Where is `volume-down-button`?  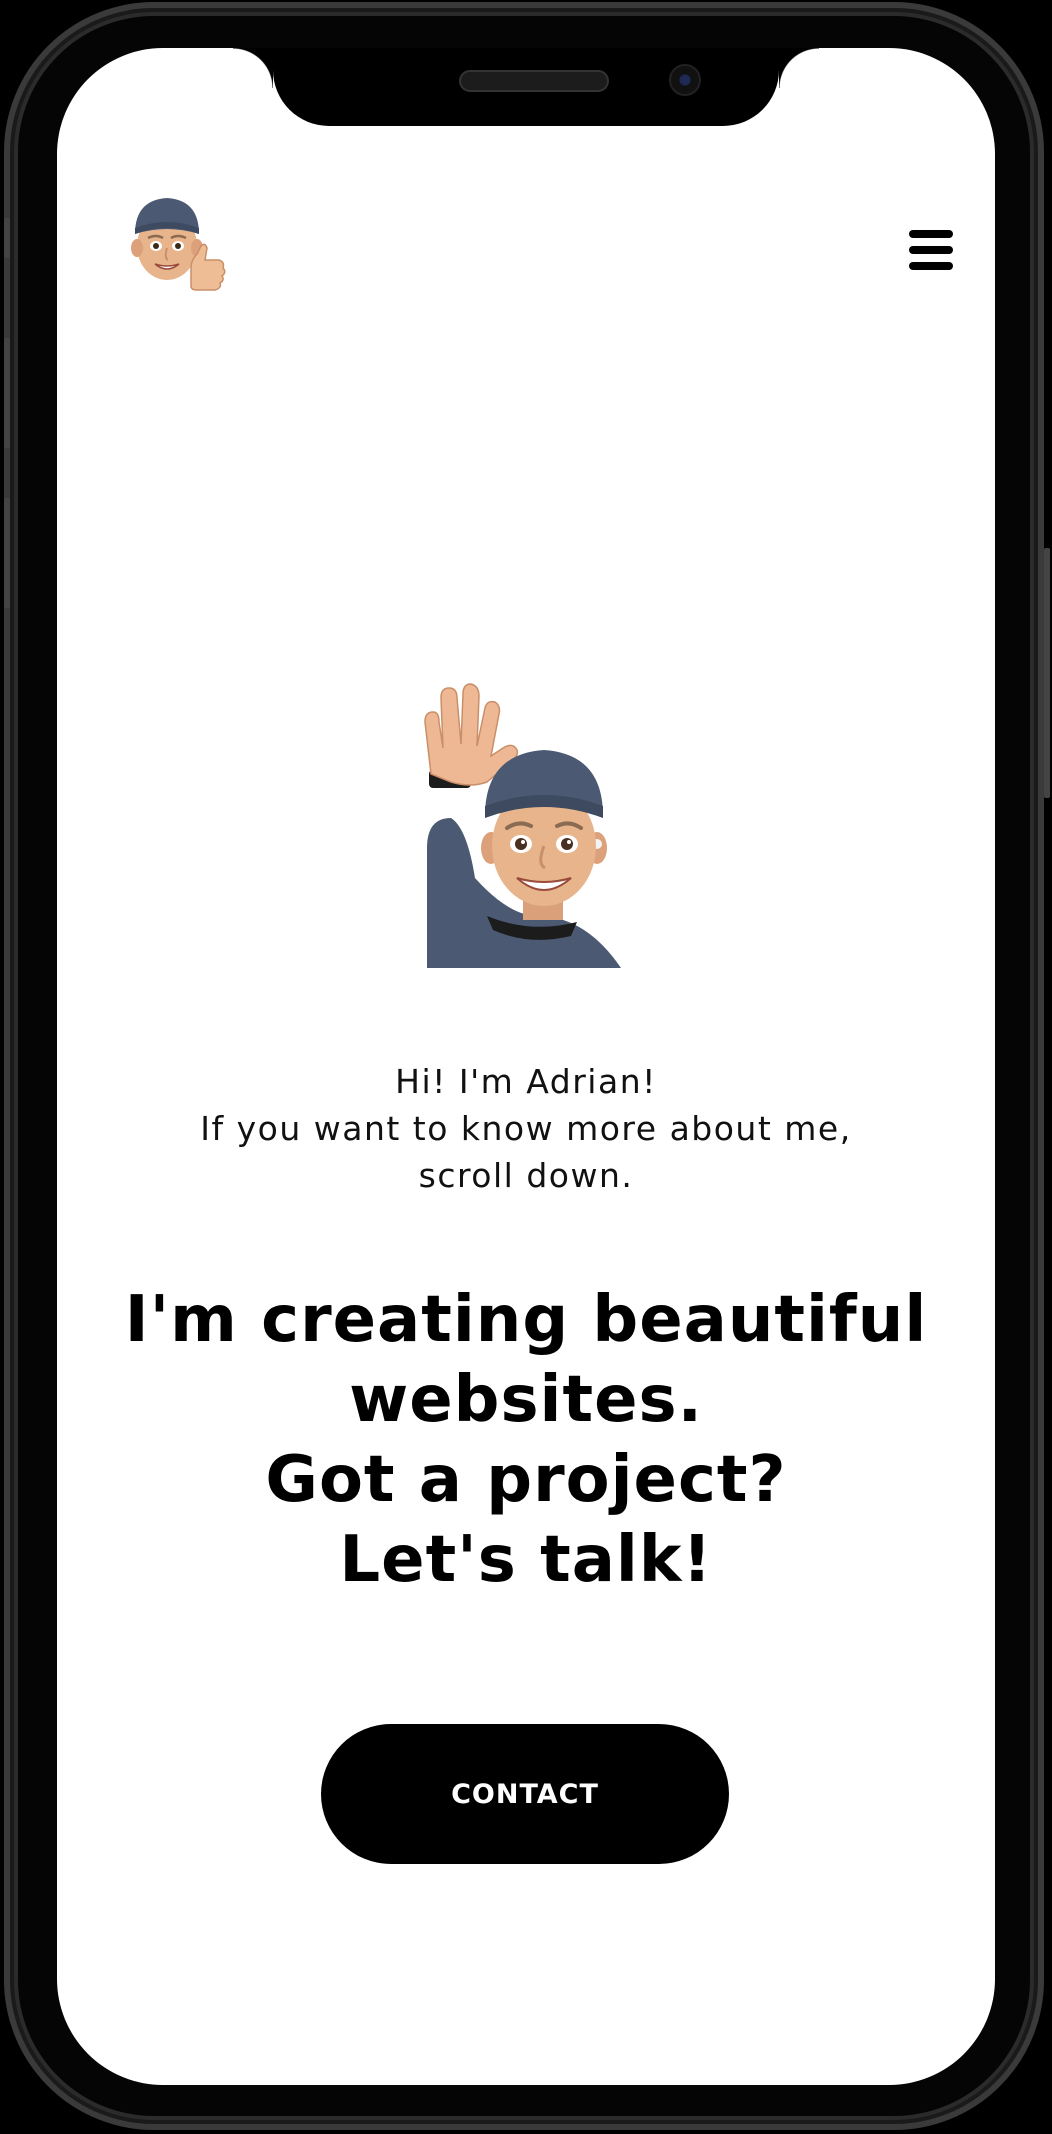 volume-down-button is located at coordinates (7, 553).